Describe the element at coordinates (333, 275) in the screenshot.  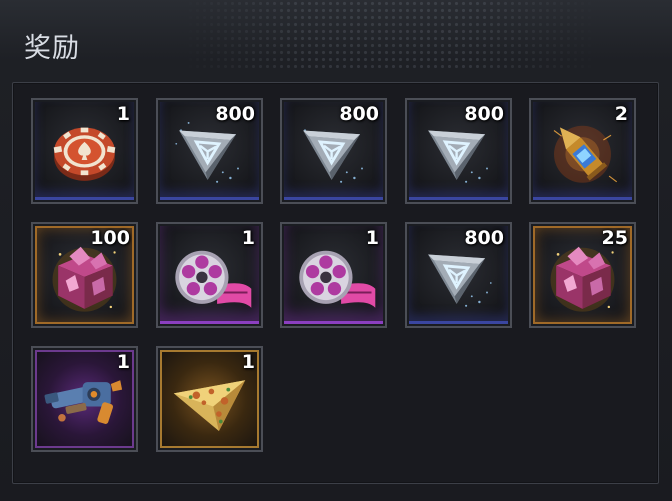
I see `reward-slot-8: 1` at that location.